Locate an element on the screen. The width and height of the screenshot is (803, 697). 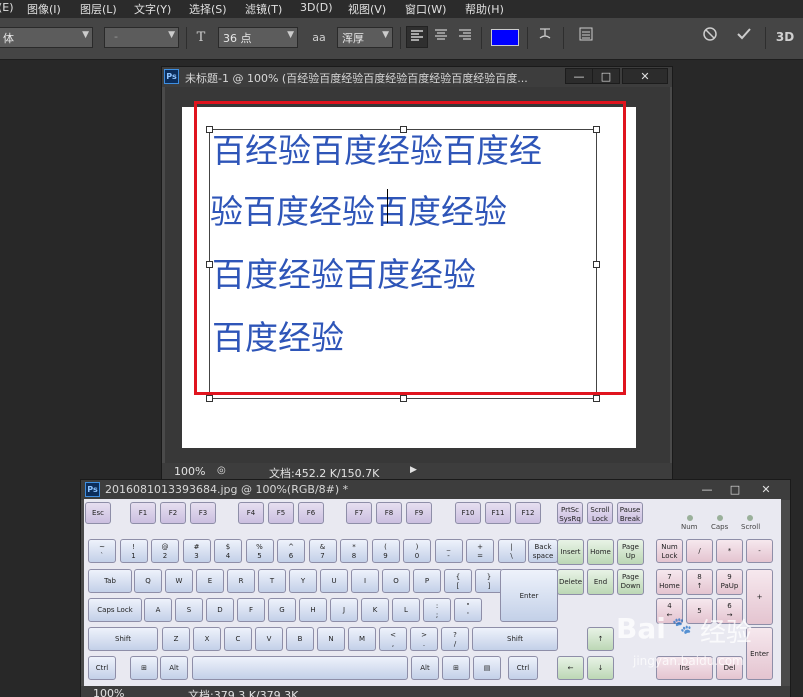
number-key: #3 is located at coordinates (196, 551).